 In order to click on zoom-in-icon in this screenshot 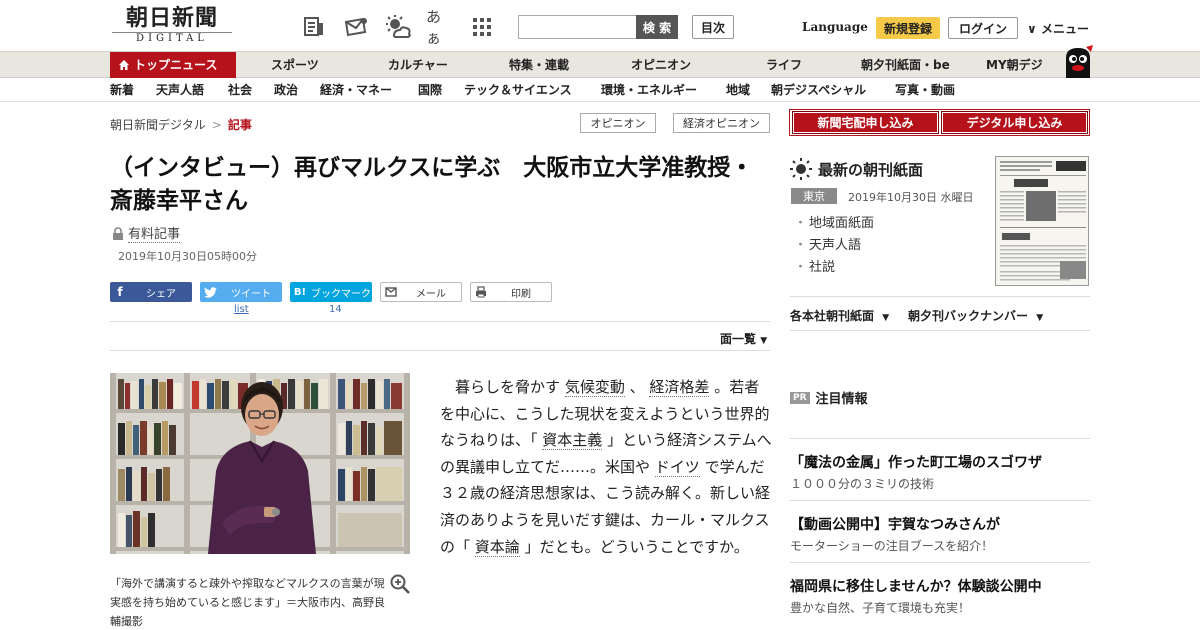, I will do `click(400, 584)`.